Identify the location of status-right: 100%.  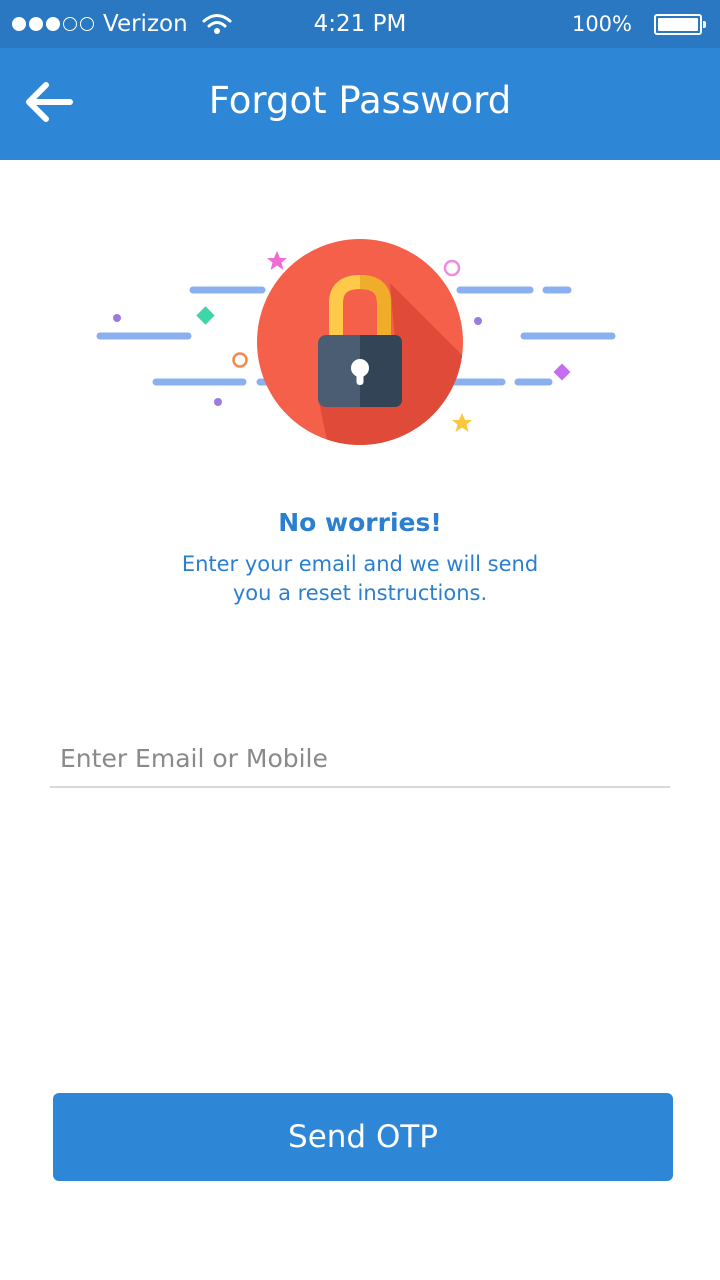
(638, 24).